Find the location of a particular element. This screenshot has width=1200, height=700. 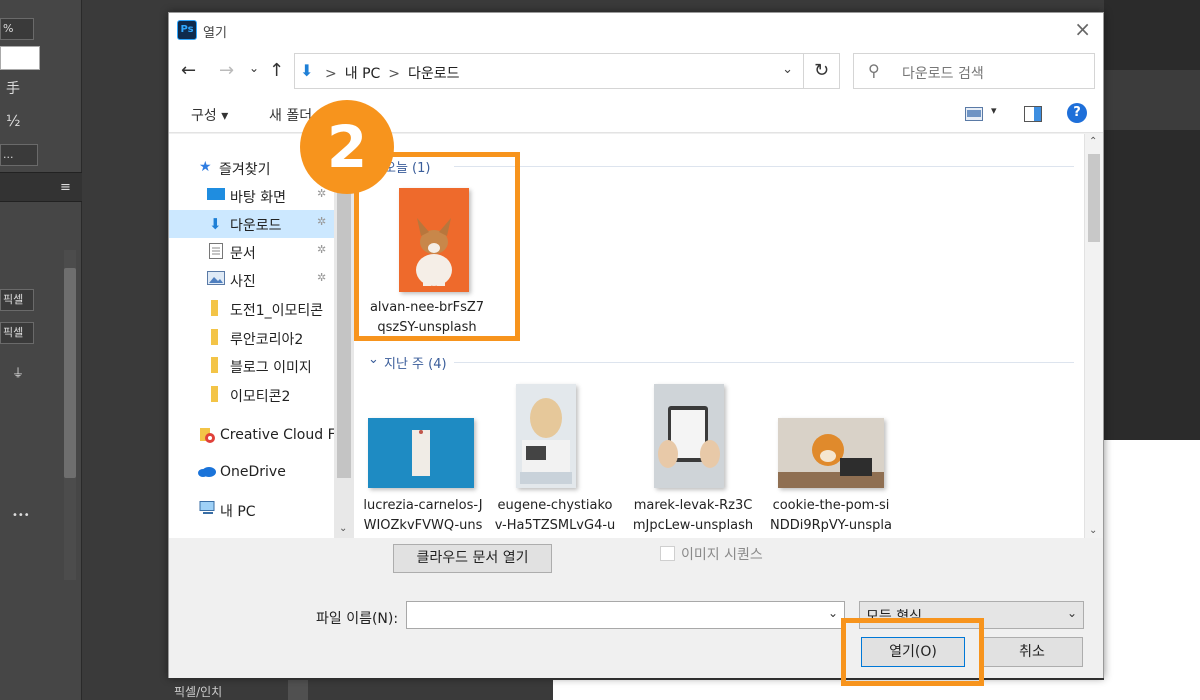

preview-pane-icon is located at coordinates (1033, 116).